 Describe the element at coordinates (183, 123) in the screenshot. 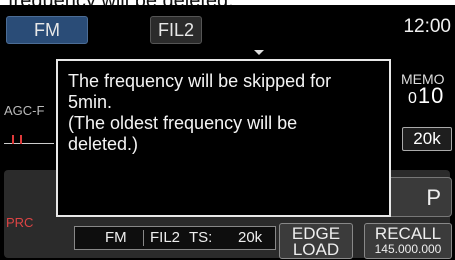

I see `dialog-line: (The oldest frequency will be` at that location.